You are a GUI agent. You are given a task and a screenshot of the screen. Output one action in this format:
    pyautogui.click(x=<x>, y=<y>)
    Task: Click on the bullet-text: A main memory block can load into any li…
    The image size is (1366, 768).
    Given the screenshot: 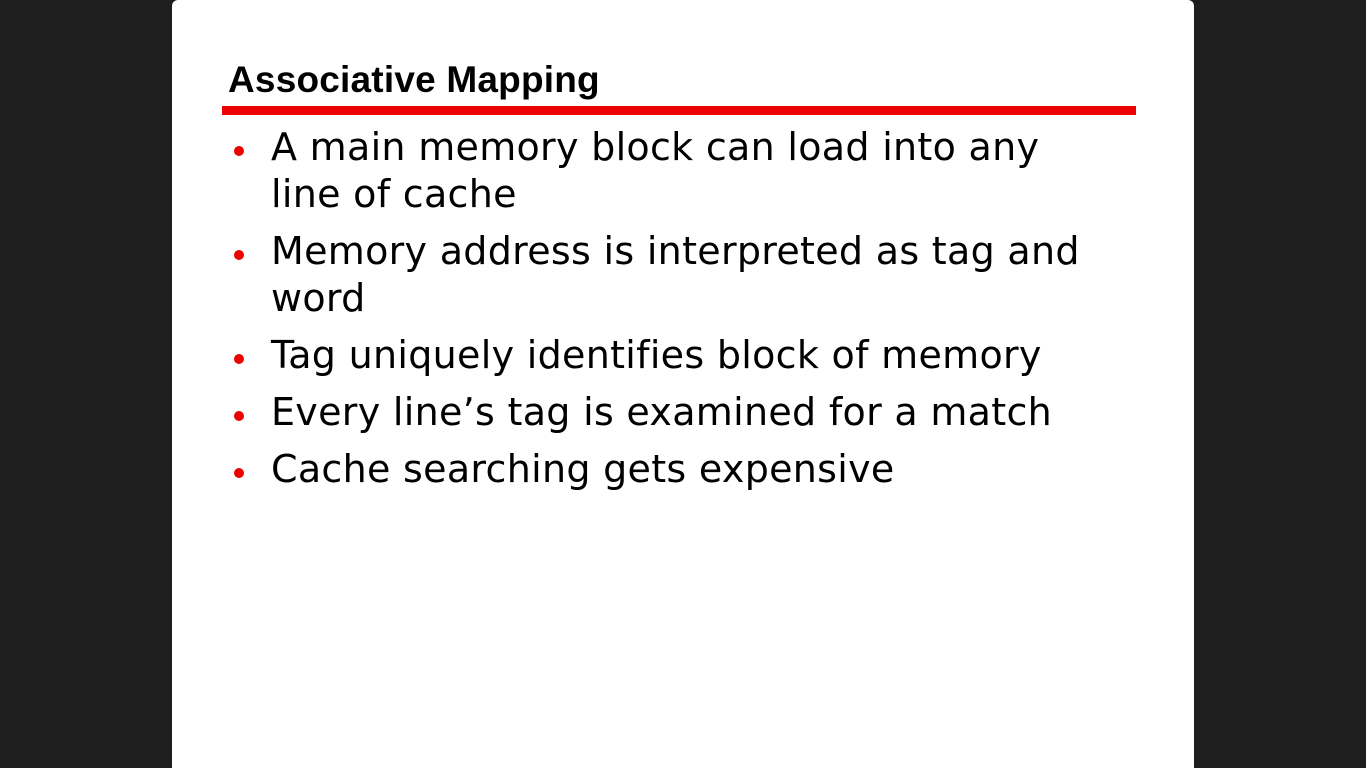 What is the action you would take?
    pyautogui.click(x=655, y=170)
    